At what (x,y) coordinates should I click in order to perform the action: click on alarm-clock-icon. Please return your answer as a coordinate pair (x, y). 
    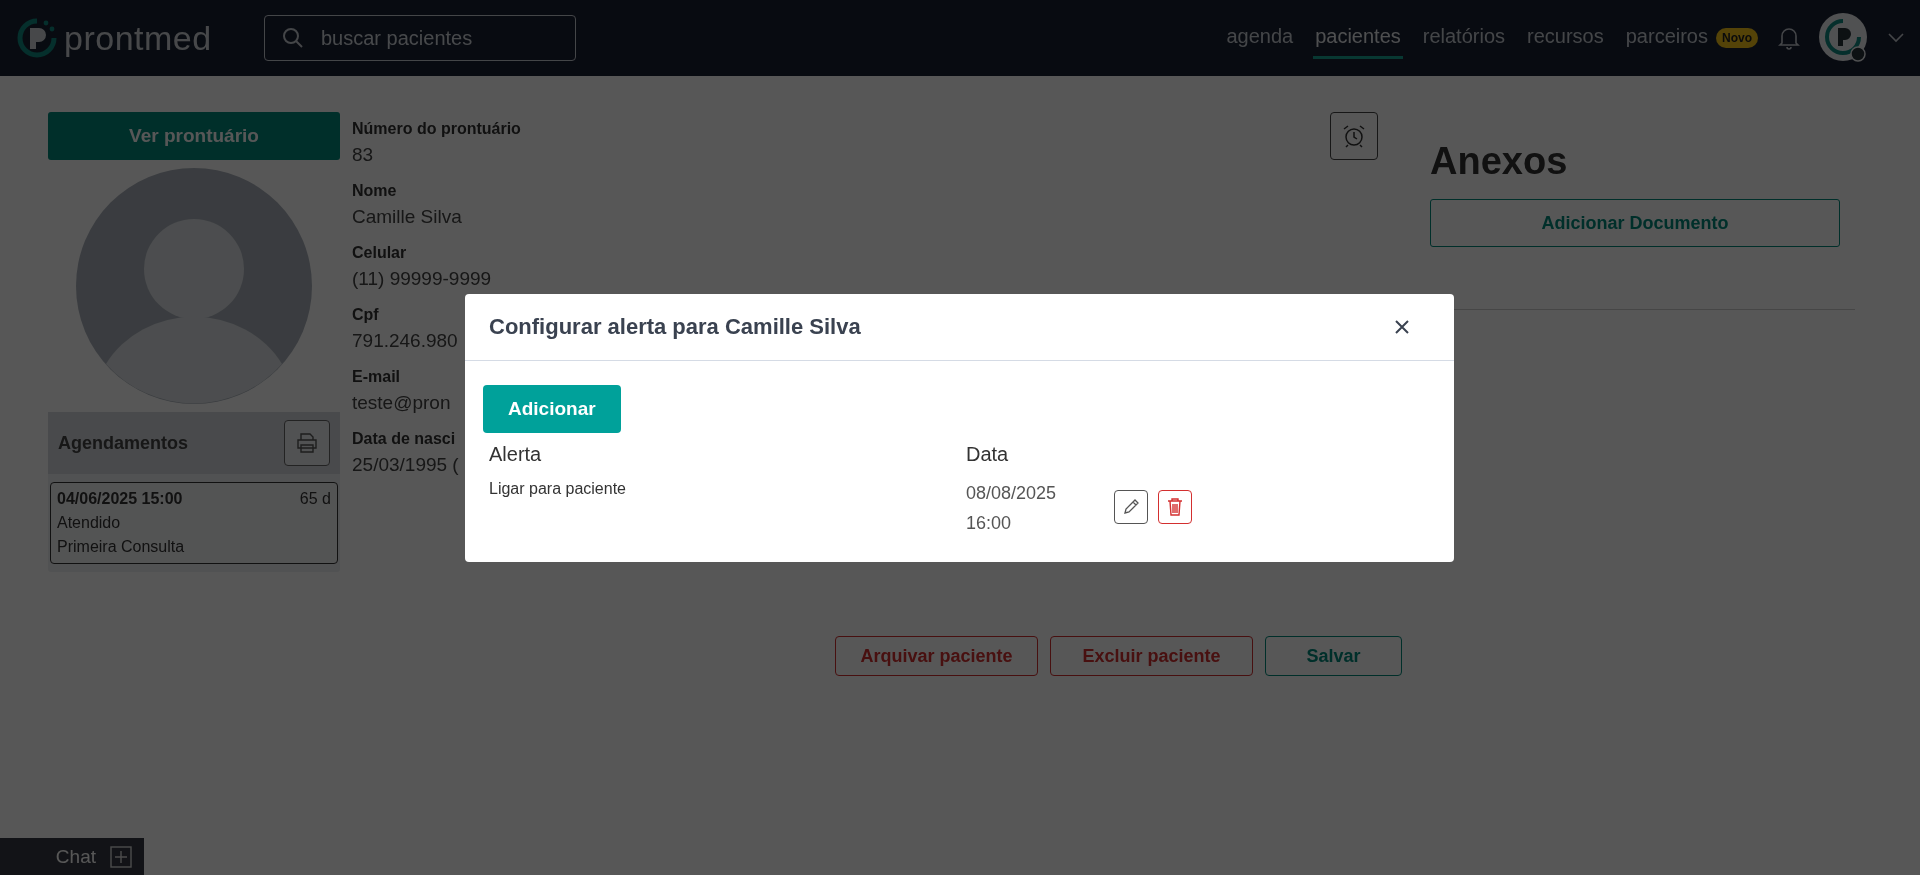
    Looking at the image, I should click on (1354, 136).